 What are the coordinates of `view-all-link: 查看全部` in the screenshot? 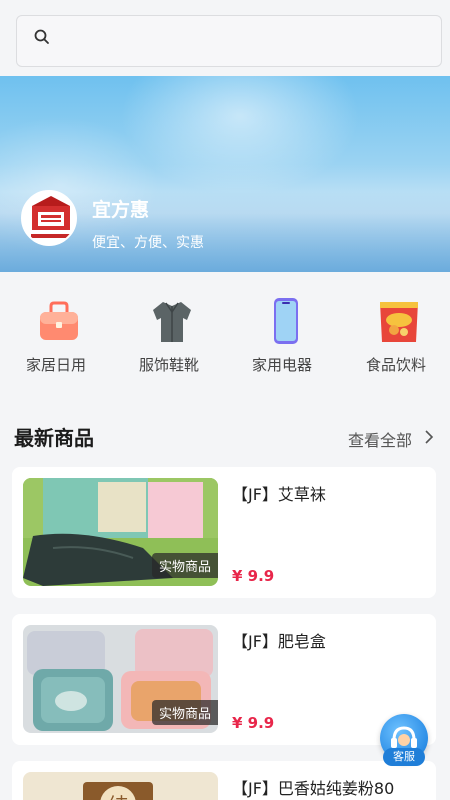 It's located at (380, 439).